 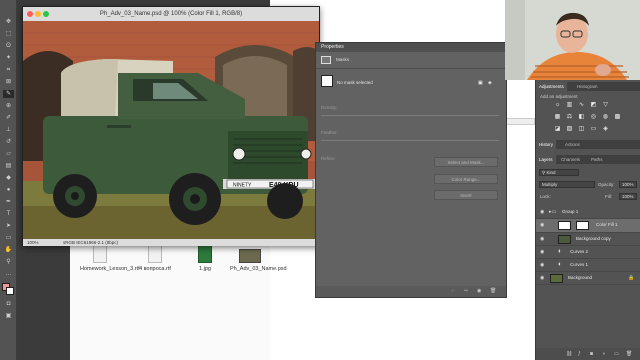 What do you see at coordinates (466, 291) in the screenshot?
I see `apply-mask-icon: ⇨` at bounding box center [466, 291].